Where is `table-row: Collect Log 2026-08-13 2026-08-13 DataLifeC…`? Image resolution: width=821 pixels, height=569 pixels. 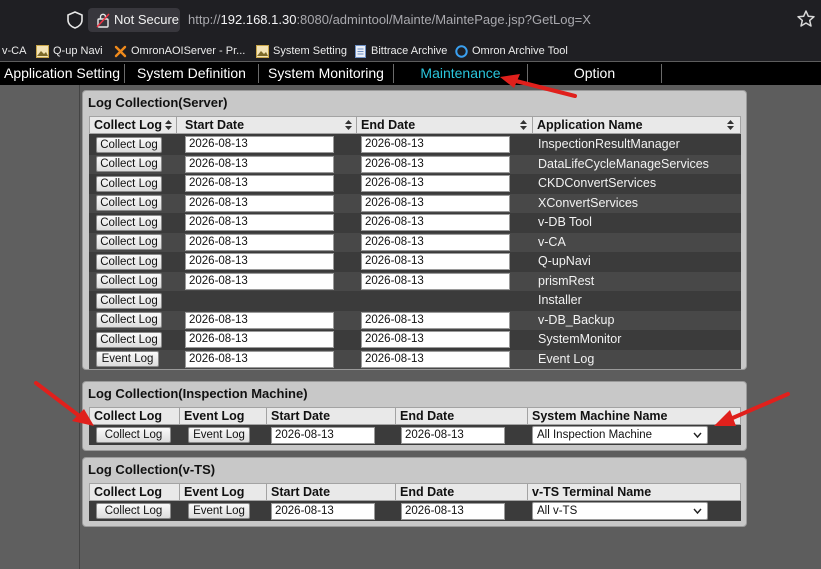
table-row: Collect Log 2026-08-13 2026-08-13 DataLifeC… is located at coordinates (415, 164).